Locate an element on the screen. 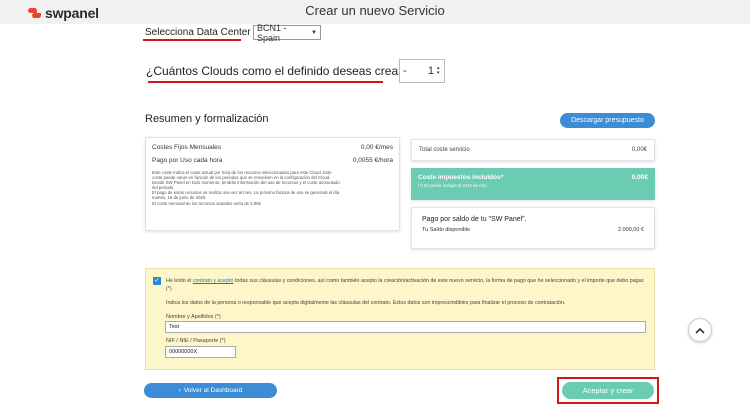  accept-and-create-button: Aceptar y crear is located at coordinates (608, 390).